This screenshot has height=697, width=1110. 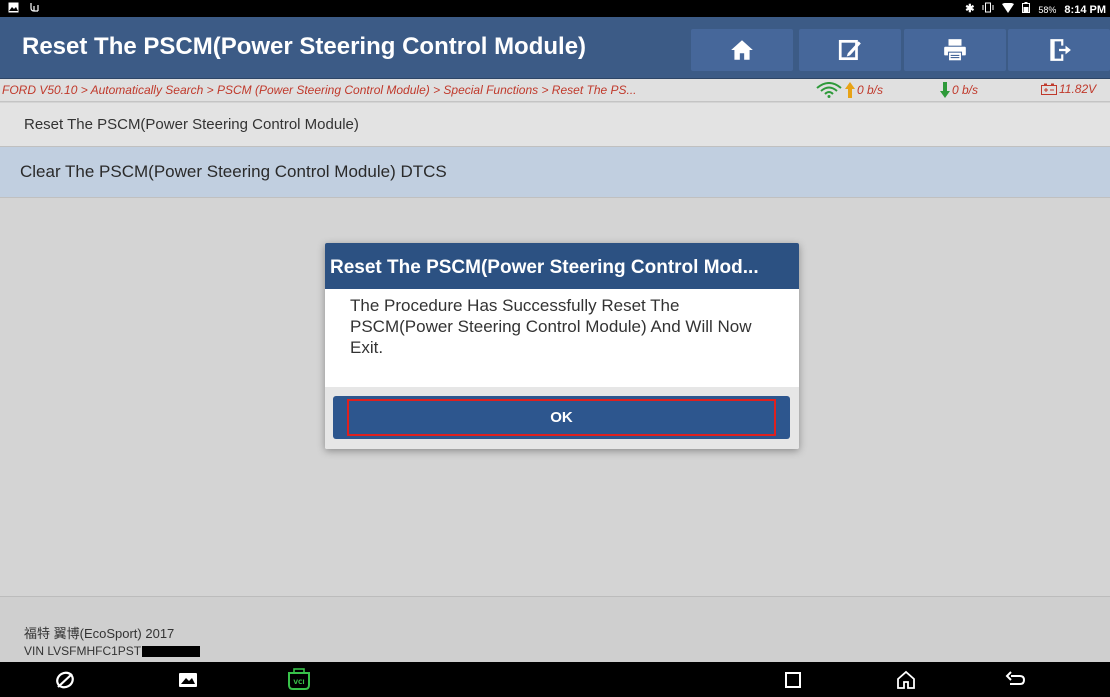 What do you see at coordinates (1049, 89) in the screenshot?
I see `battery-voltage-icon` at bounding box center [1049, 89].